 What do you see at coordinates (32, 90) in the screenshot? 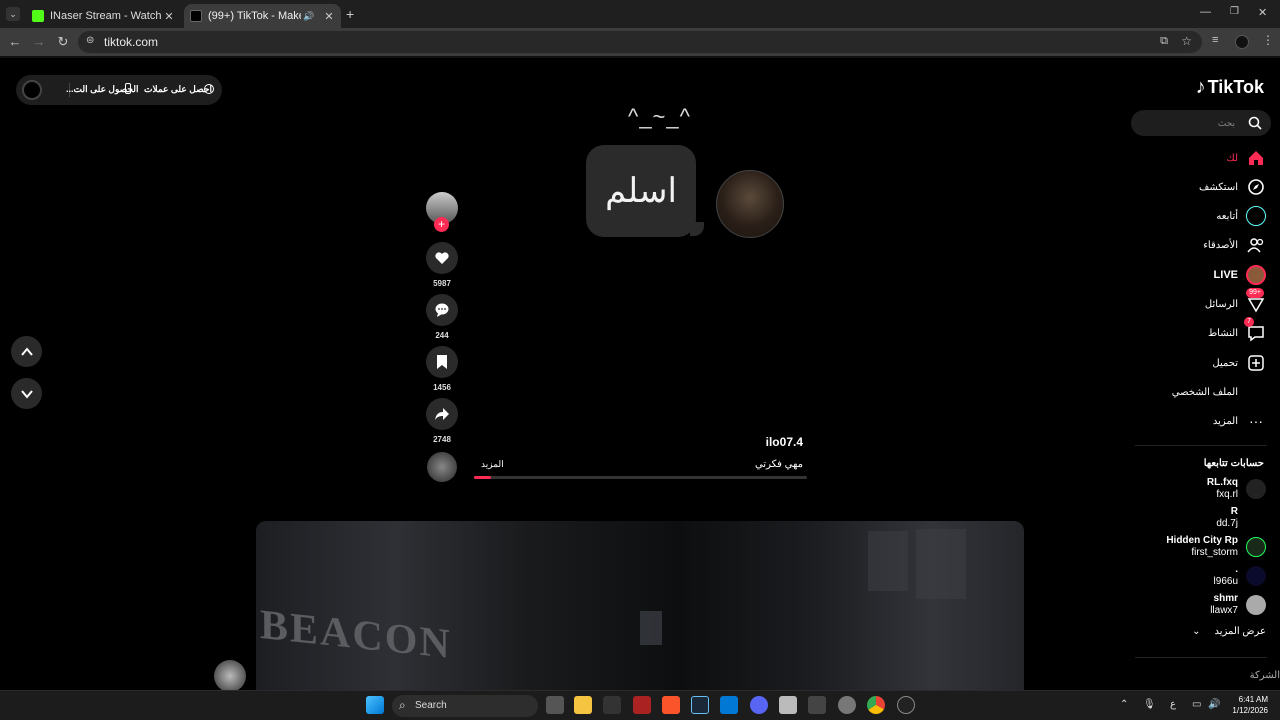
I see `theme-toggle` at bounding box center [32, 90].